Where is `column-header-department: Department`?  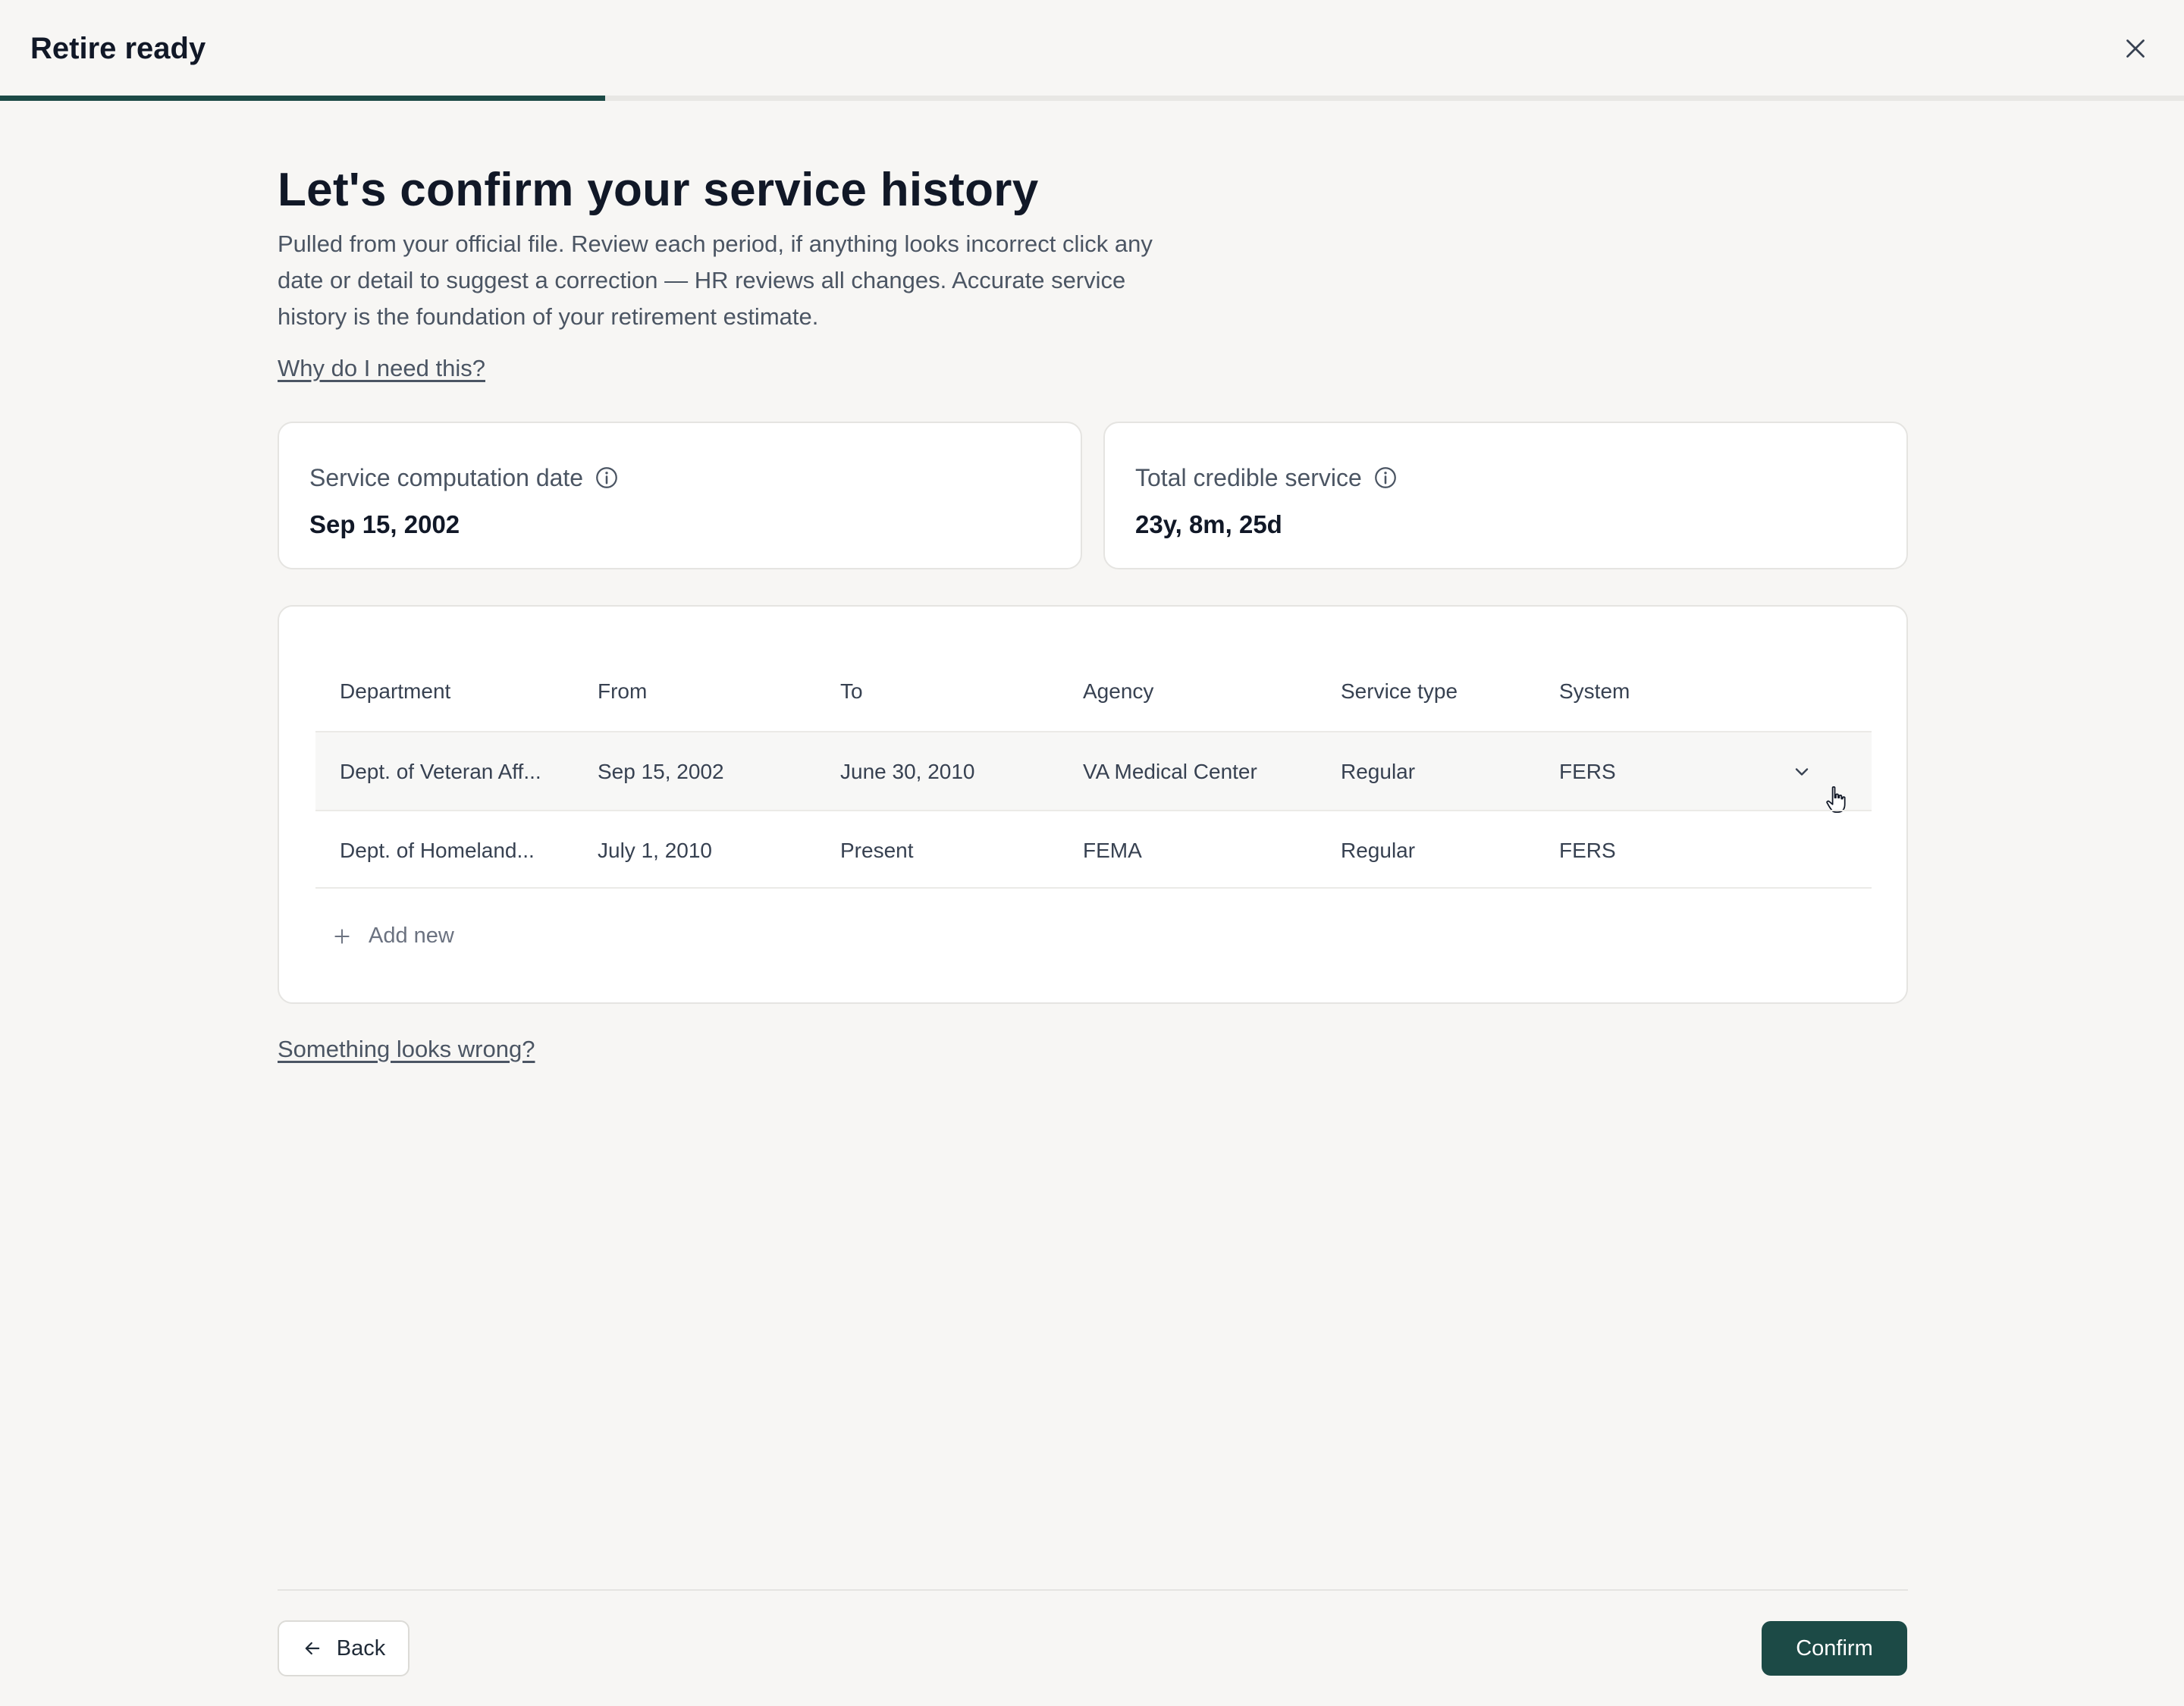
column-header-department: Department is located at coordinates (395, 691).